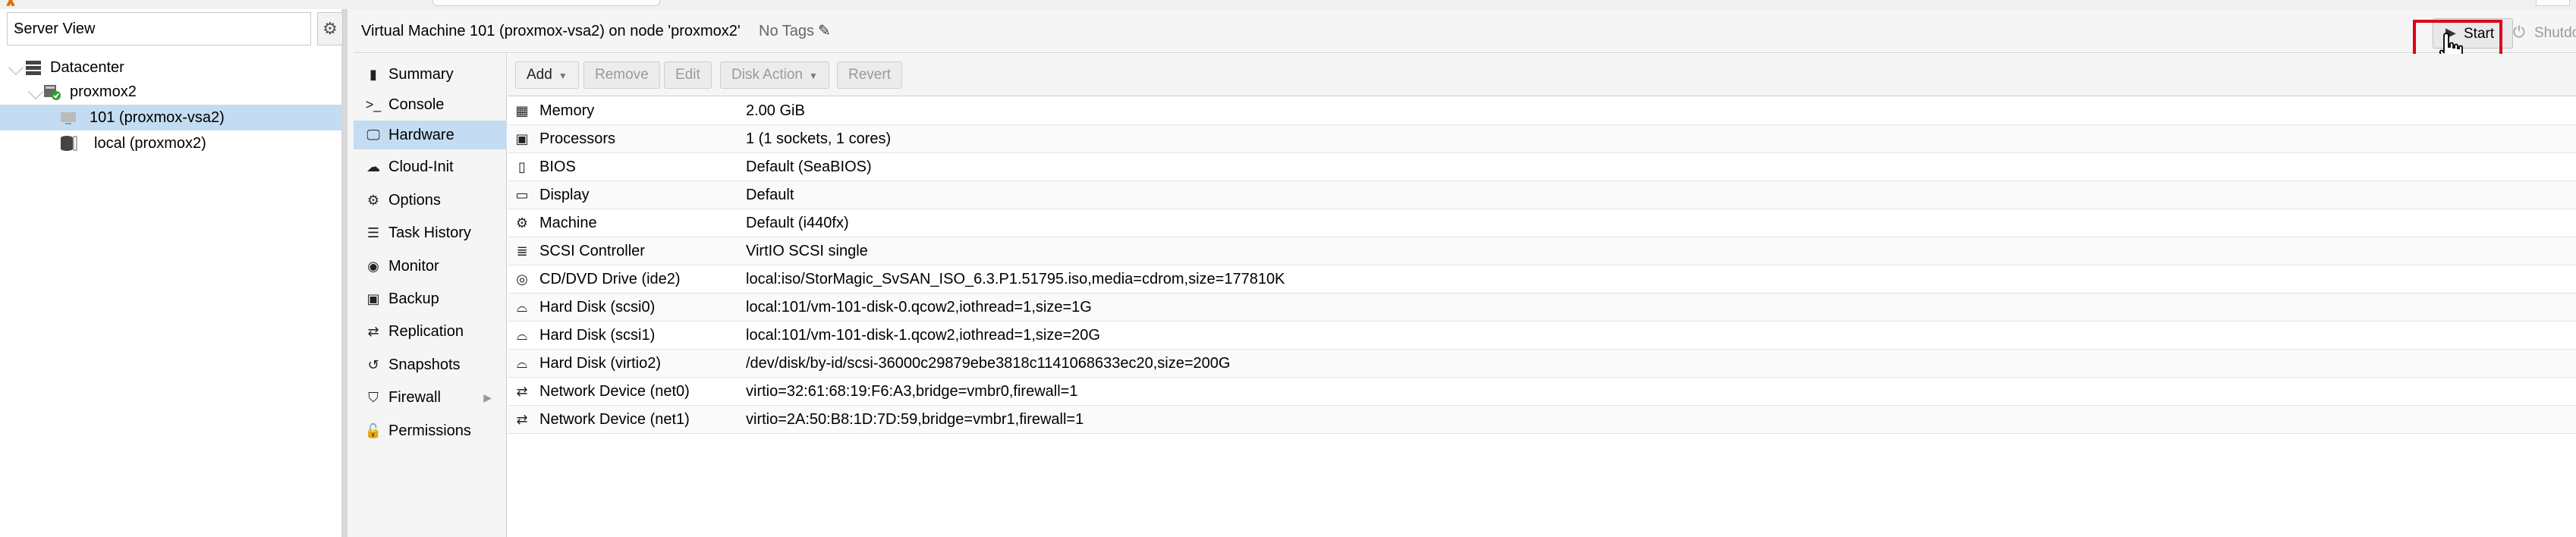 This screenshot has width=2576, height=537. I want to click on nav-item-console: >_ Console, so click(430, 104).